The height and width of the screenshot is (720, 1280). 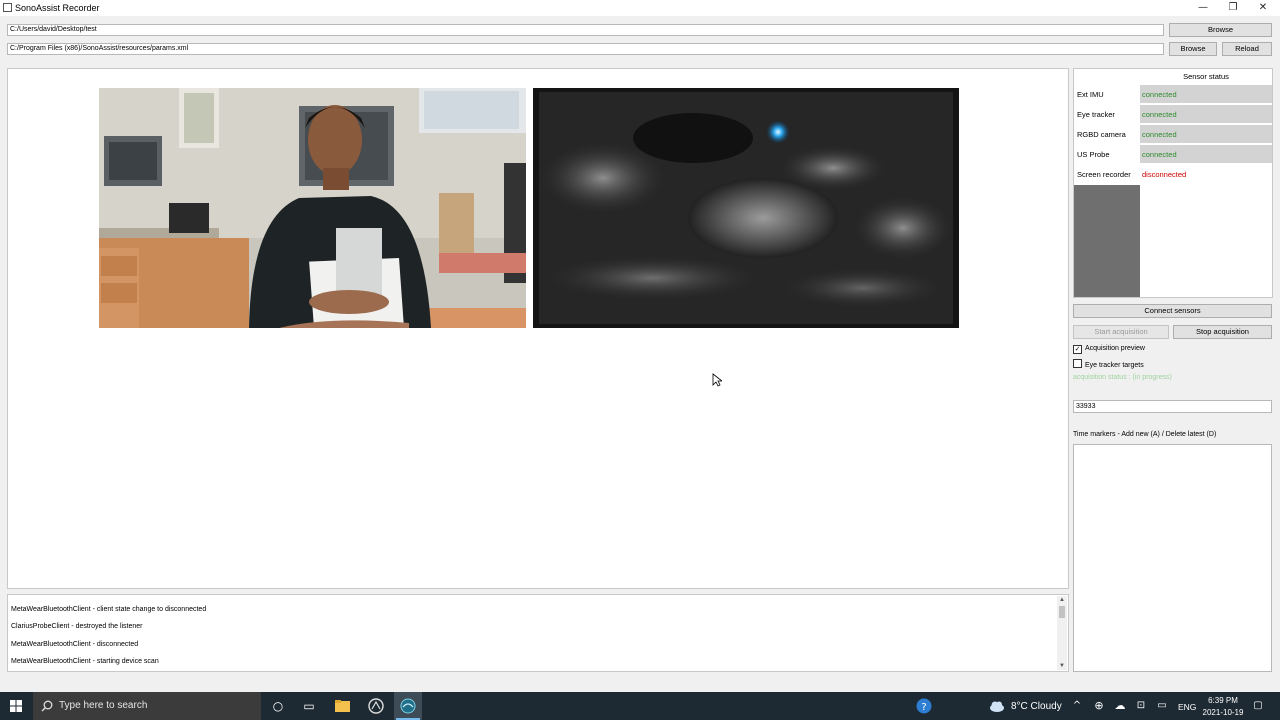 I want to click on start-acquisition-button: Start acquisition, so click(x=1121, y=332).